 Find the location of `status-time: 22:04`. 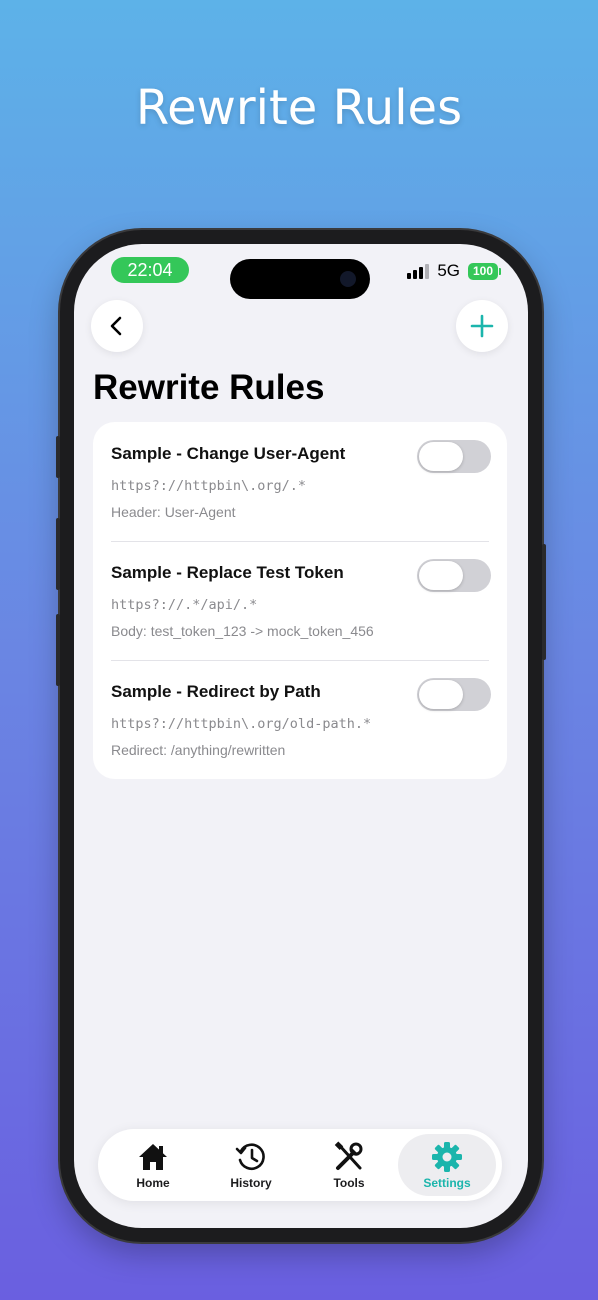

status-time: 22:04 is located at coordinates (150, 270).